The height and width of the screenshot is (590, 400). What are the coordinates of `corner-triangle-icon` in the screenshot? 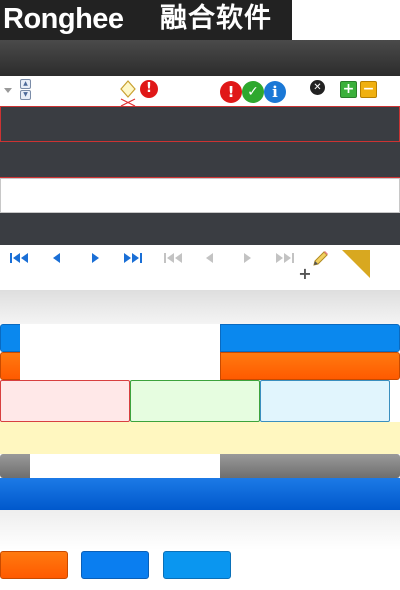 It's located at (356, 264).